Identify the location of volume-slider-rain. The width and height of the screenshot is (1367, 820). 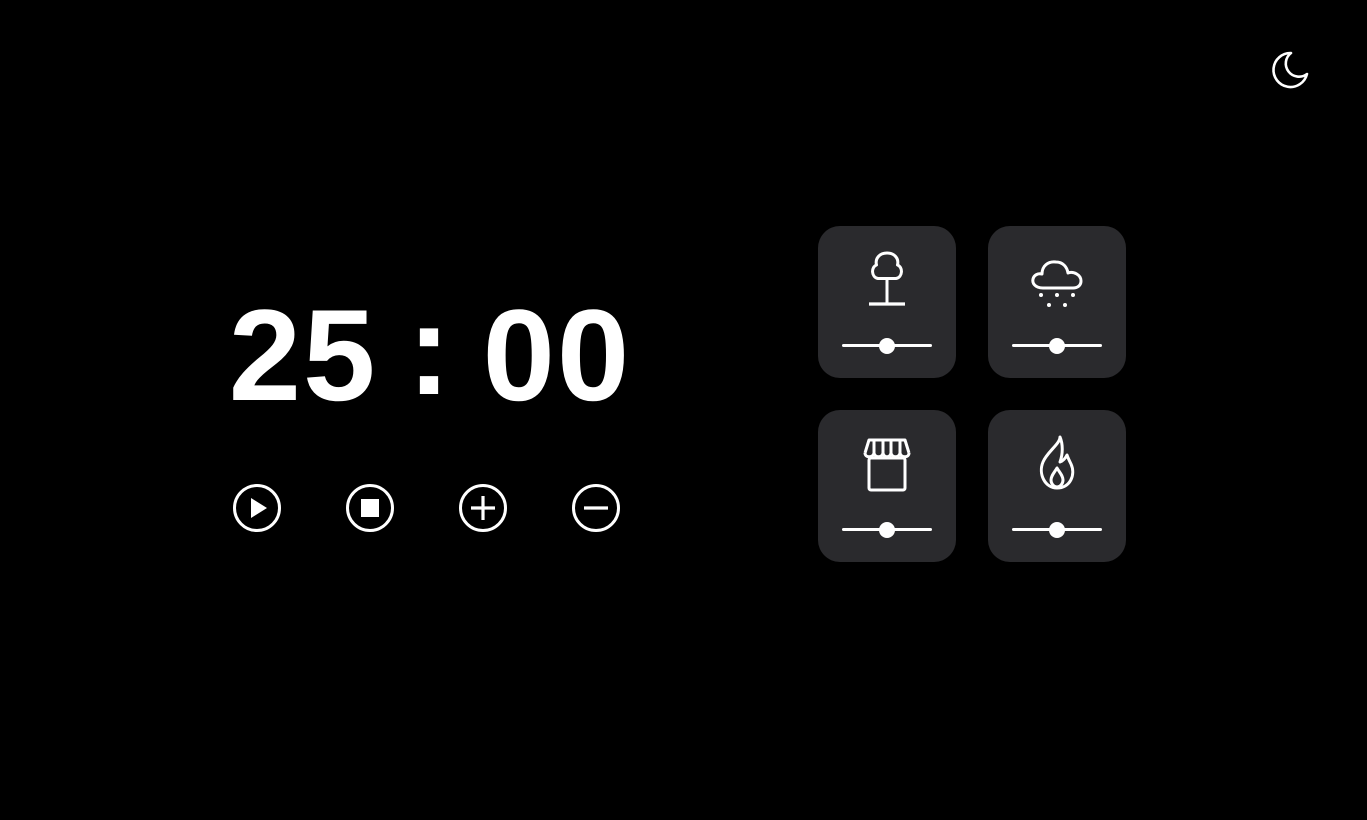
(1057, 346).